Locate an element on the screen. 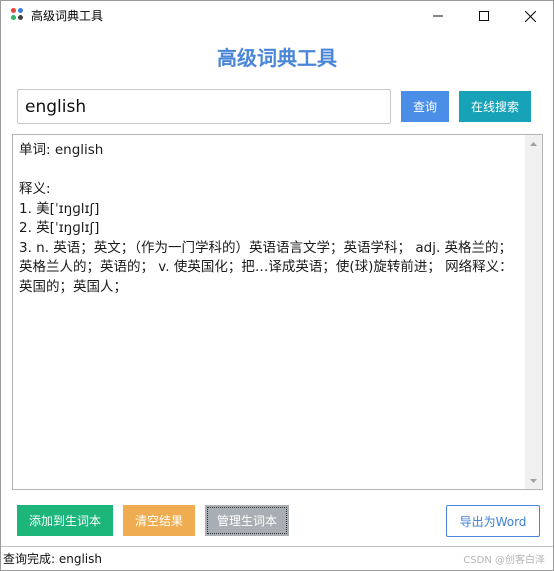 The width and height of the screenshot is (554, 571). maximize-icon is located at coordinates (484, 16).